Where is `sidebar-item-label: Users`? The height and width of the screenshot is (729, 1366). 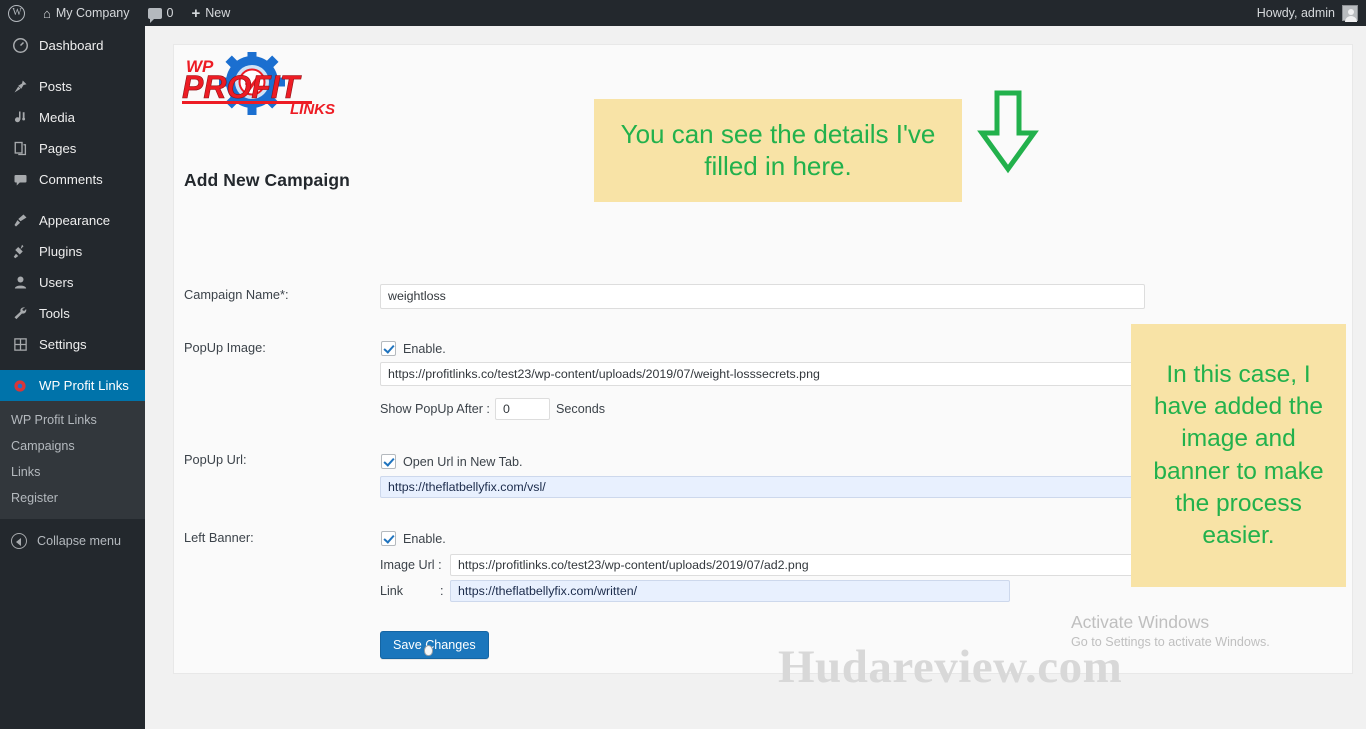
sidebar-item-label: Users is located at coordinates (56, 282).